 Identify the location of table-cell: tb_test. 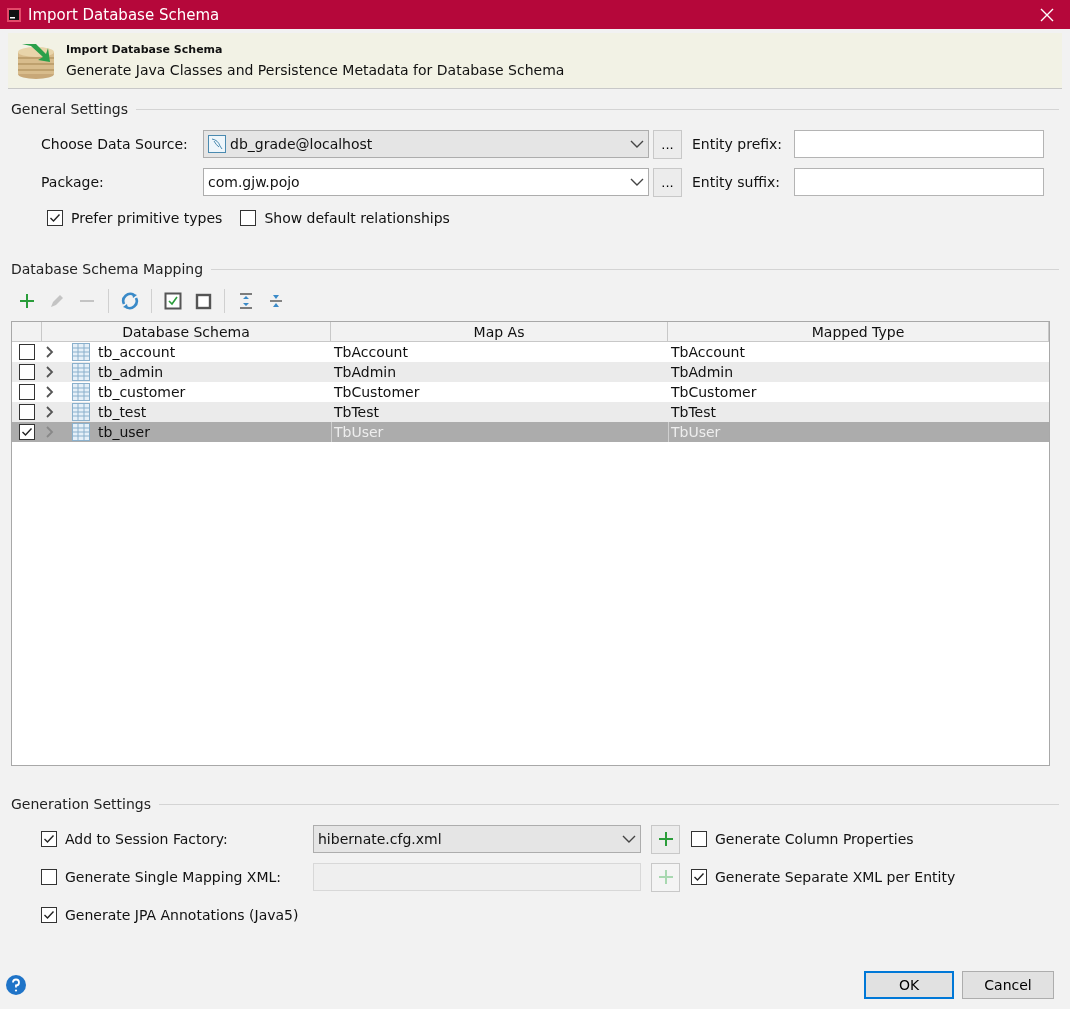
(122, 412).